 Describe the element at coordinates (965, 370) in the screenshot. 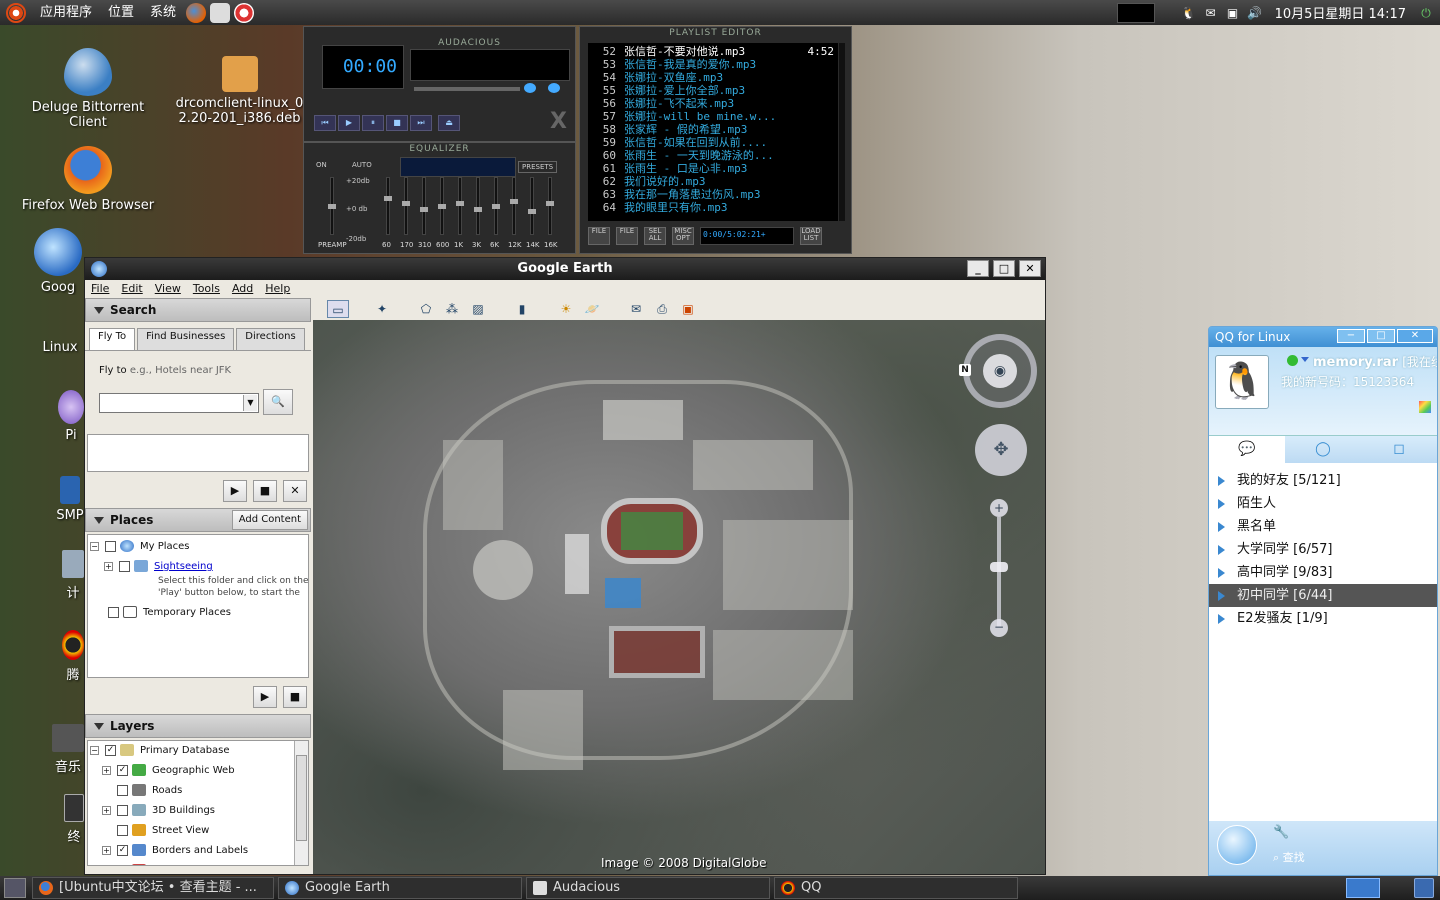

I see `north-indicator-icon: N` at that location.